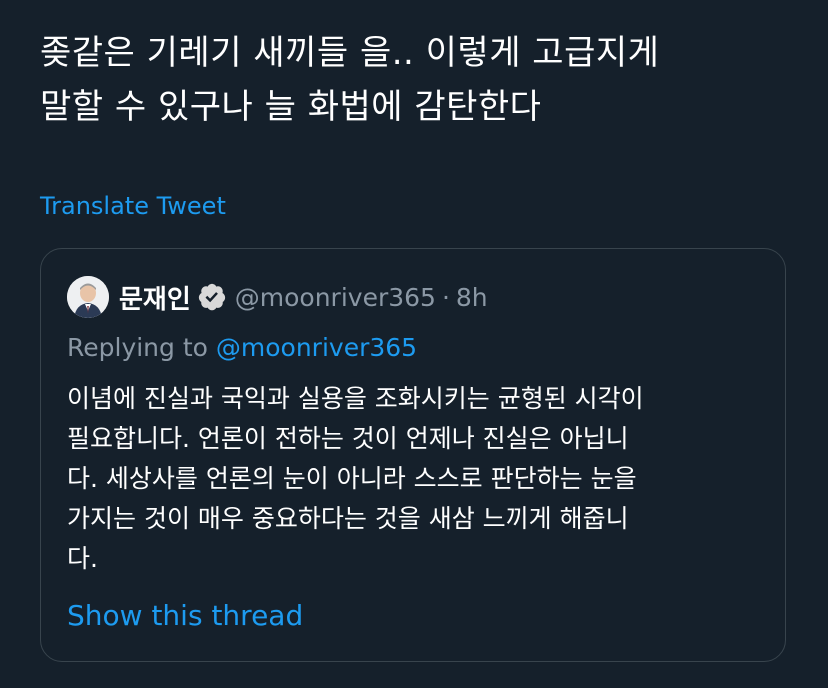 This screenshot has height=688, width=828. I want to click on quoted-text-line: 다. 세상사를 언론의 눈이 아니라 스스로 판단하는 눈을, so click(352, 478).